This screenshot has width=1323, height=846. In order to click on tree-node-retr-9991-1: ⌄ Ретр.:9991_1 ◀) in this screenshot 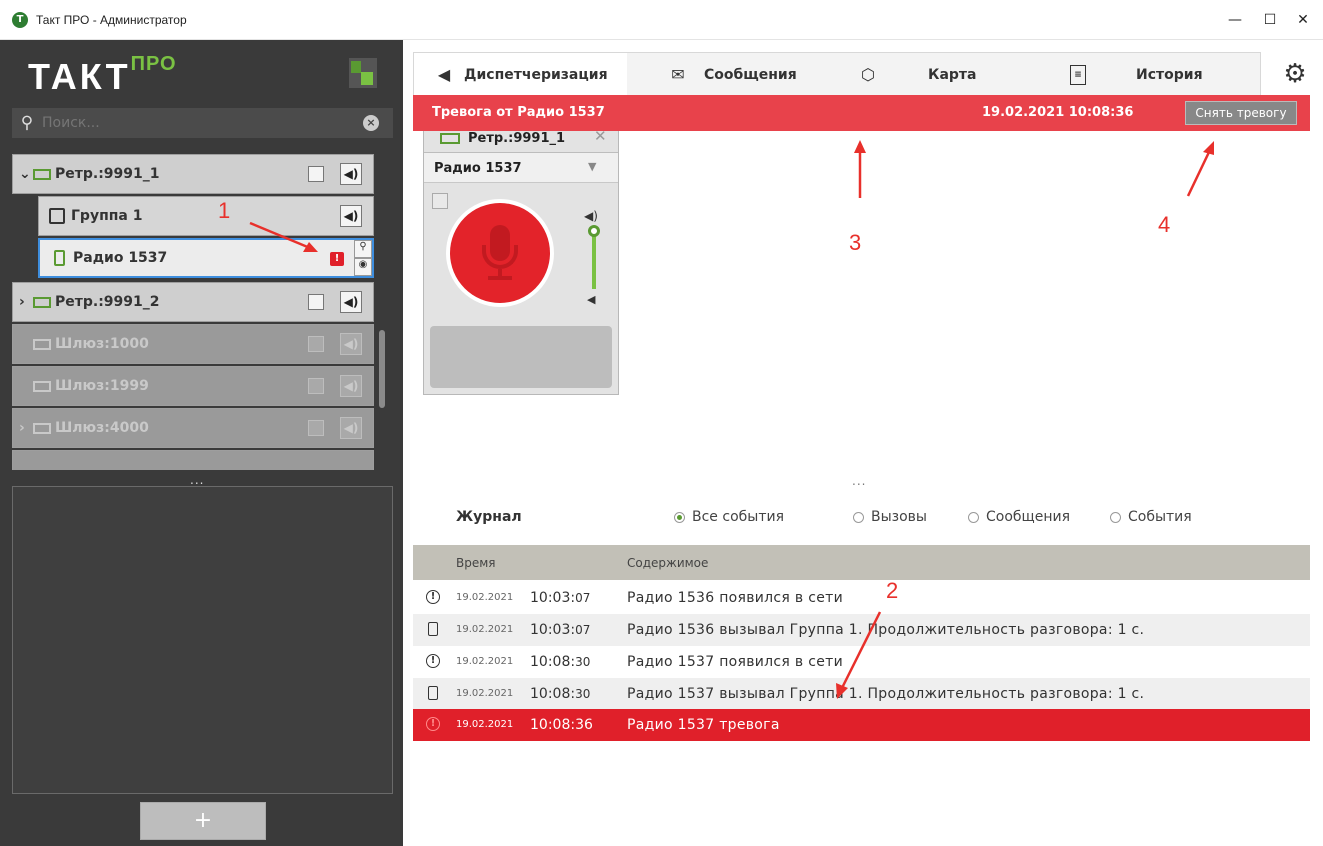, I will do `click(193, 174)`.